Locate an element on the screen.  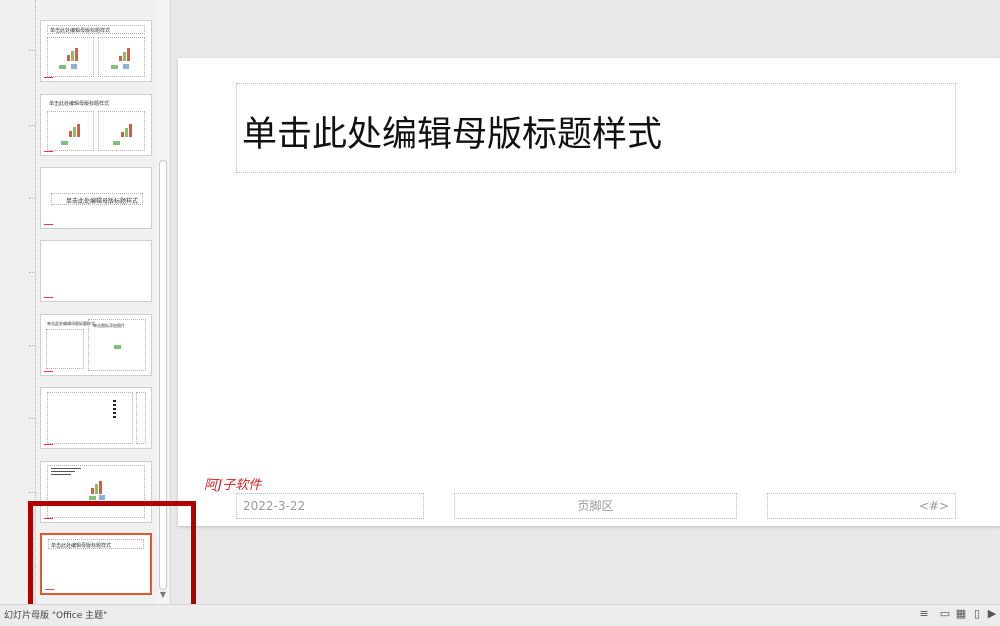
slide-title-text: 单击此处编辑母版标题样式 is located at coordinates (452, 135).